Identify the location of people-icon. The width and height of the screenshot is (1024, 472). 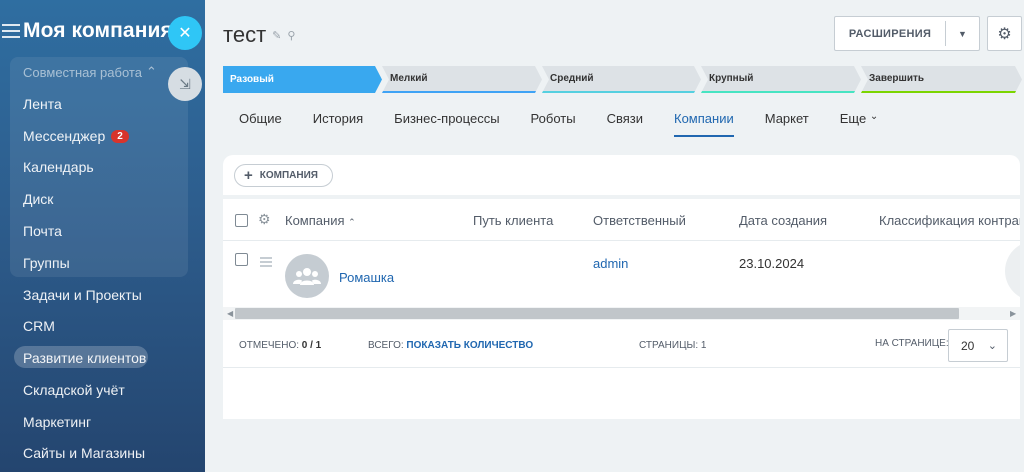
(307, 276).